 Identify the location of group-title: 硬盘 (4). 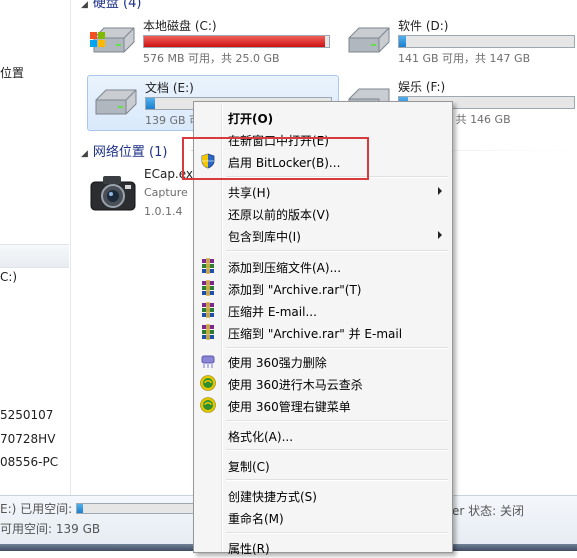
(117, 5).